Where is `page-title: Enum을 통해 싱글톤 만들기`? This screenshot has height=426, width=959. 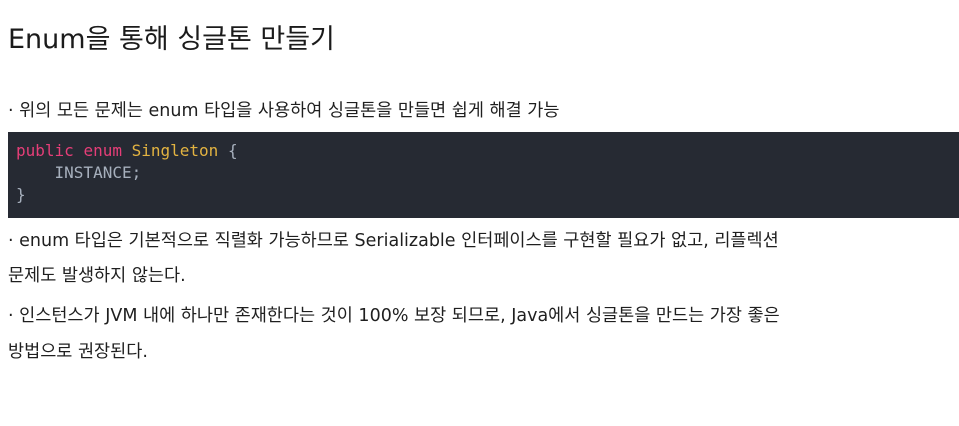 page-title: Enum을 통해 싱글톤 만들기 is located at coordinates (171, 39).